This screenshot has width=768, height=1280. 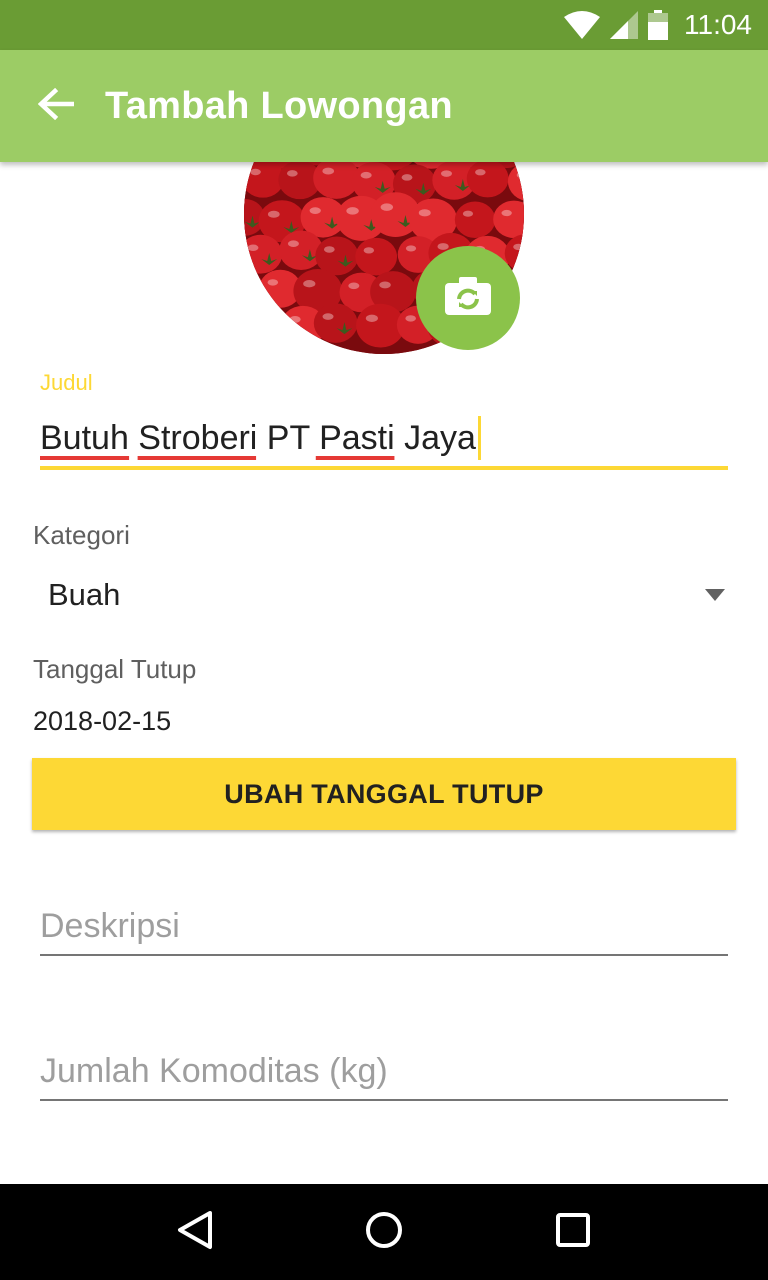 I want to click on change-photo-button, so click(x=468, y=298).